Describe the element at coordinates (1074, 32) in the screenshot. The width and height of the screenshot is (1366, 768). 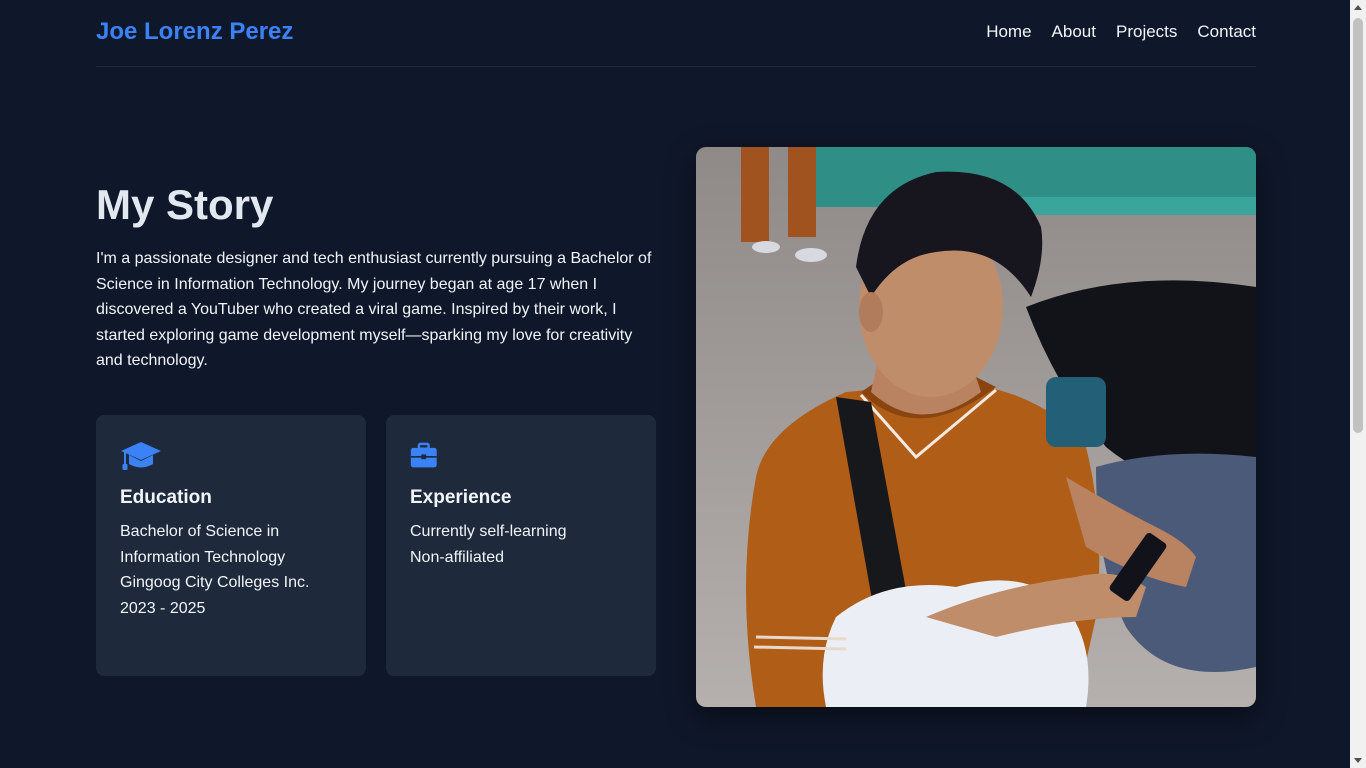
I see `nav-about-link: About` at that location.